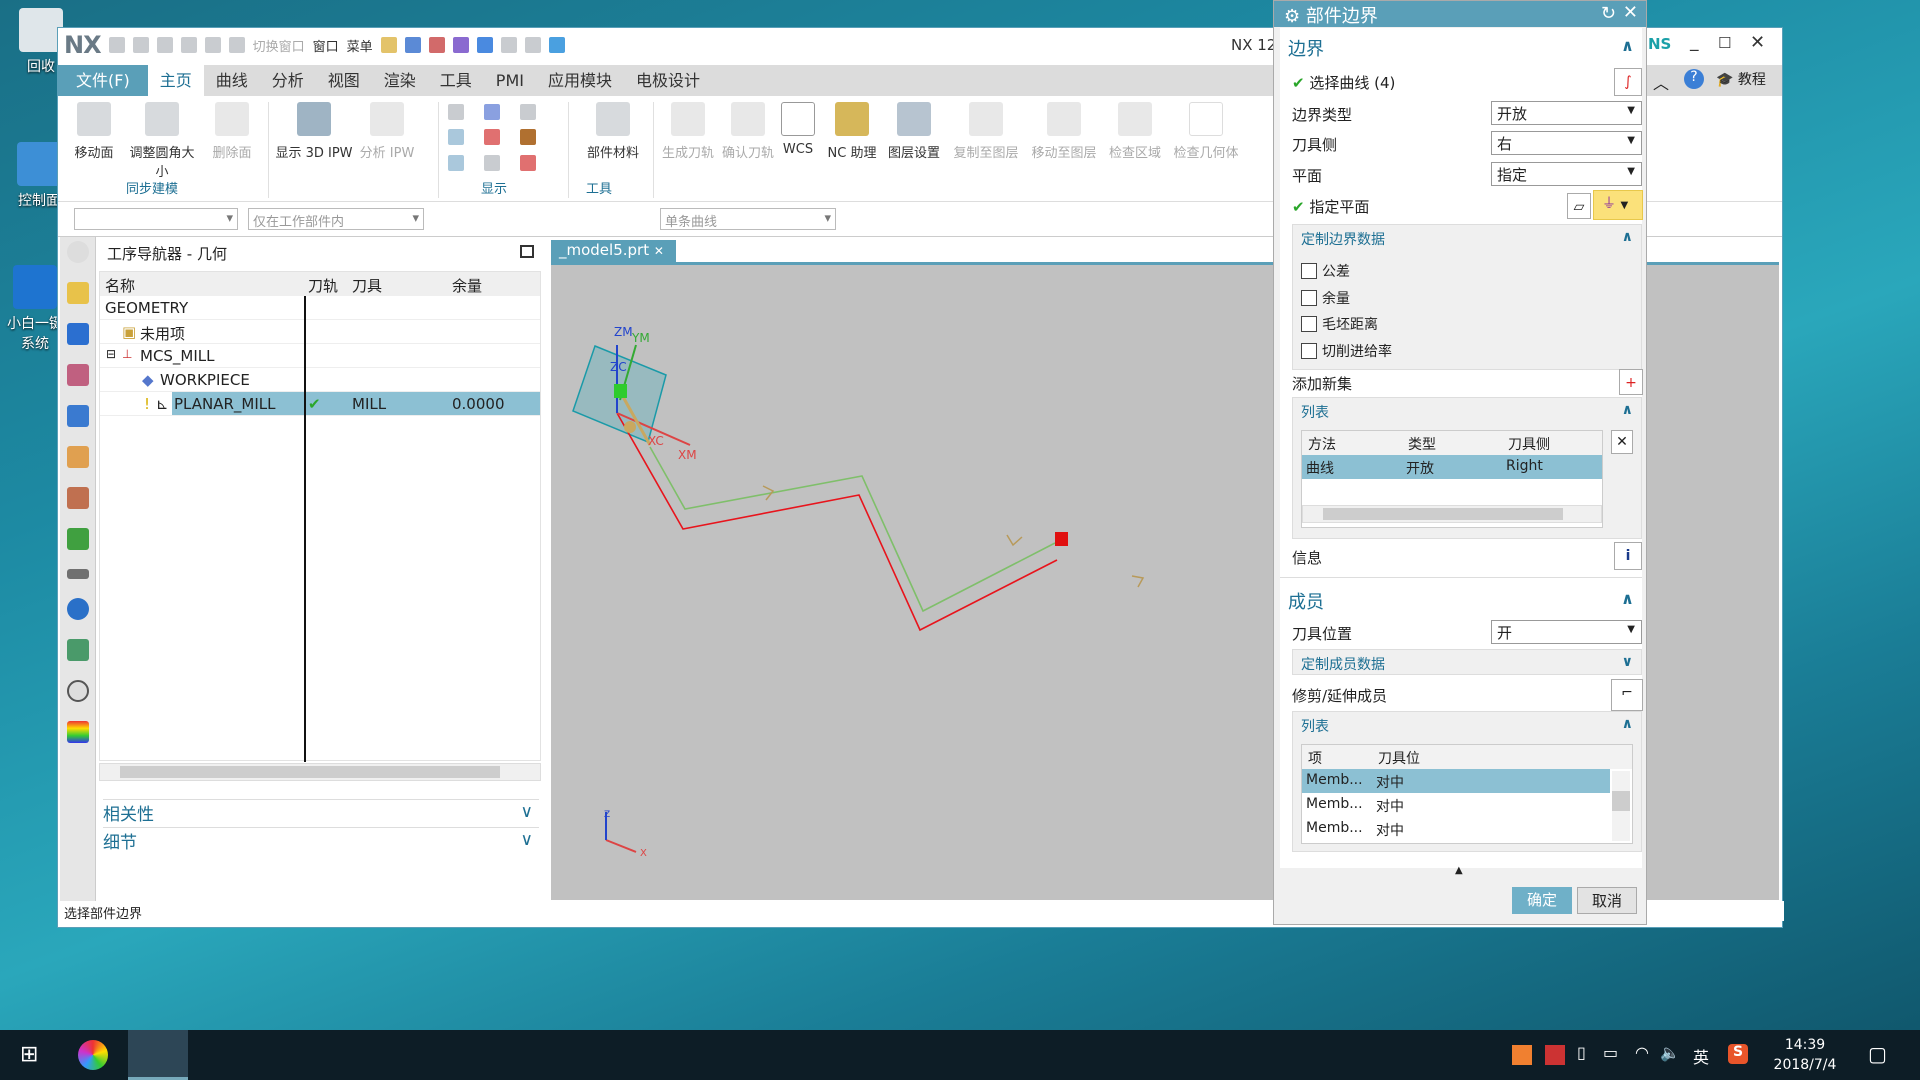 The width and height of the screenshot is (1920, 1080). I want to click on window-menu-button: 窗口, so click(326, 45).